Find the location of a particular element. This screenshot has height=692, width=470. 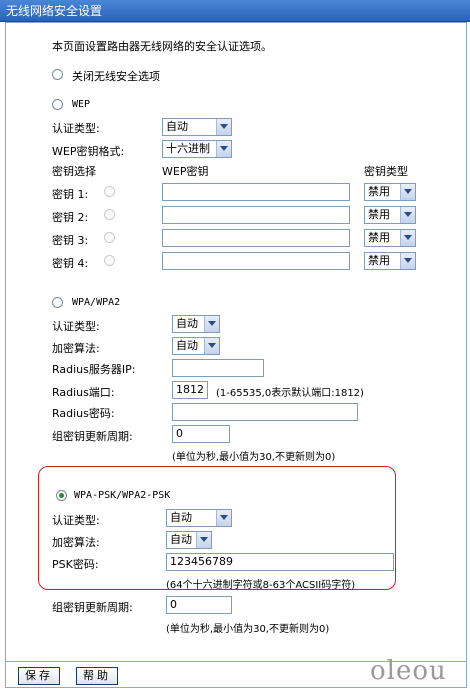

key1-type-select: 禁用 is located at coordinates (390, 192).